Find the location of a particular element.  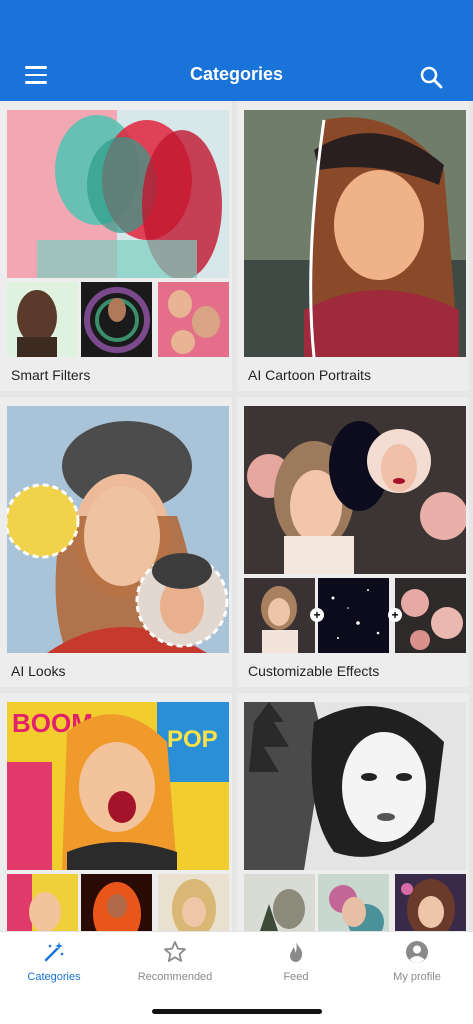

search-button is located at coordinates (431, 77).